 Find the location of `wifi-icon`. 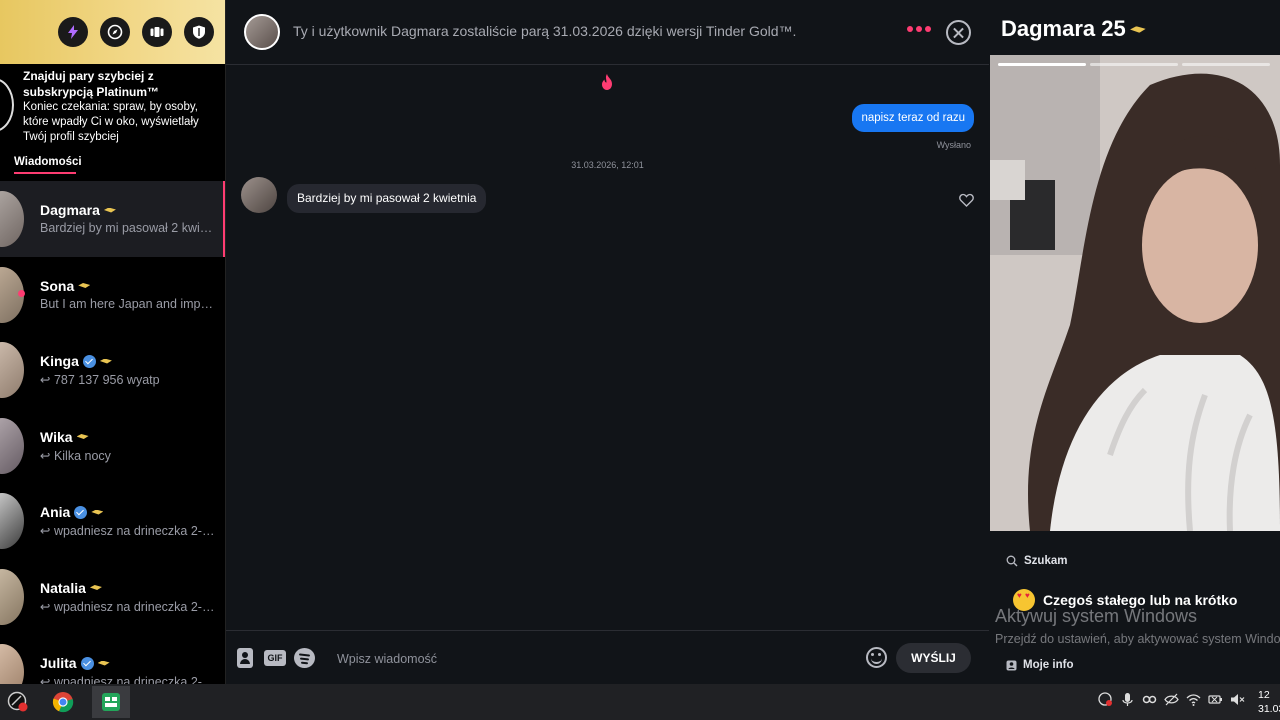

wifi-icon is located at coordinates (1193, 699).